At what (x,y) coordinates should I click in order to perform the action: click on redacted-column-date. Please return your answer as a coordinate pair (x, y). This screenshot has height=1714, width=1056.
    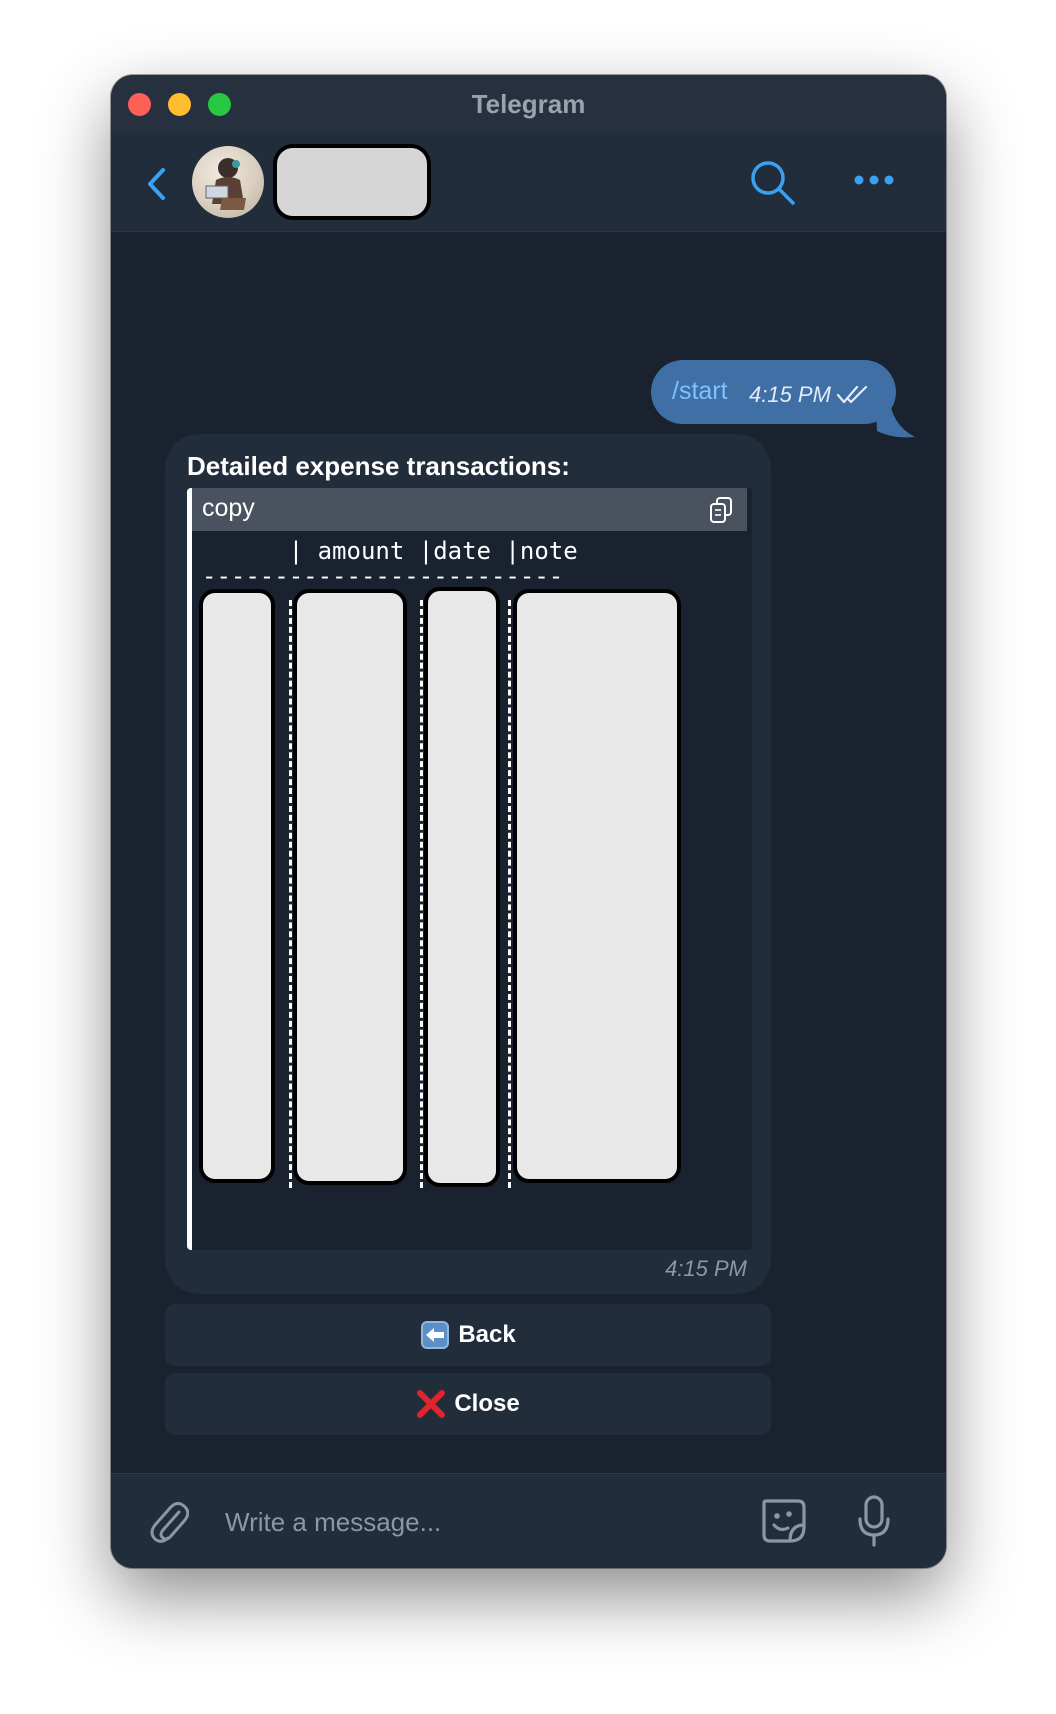
    Looking at the image, I should click on (462, 887).